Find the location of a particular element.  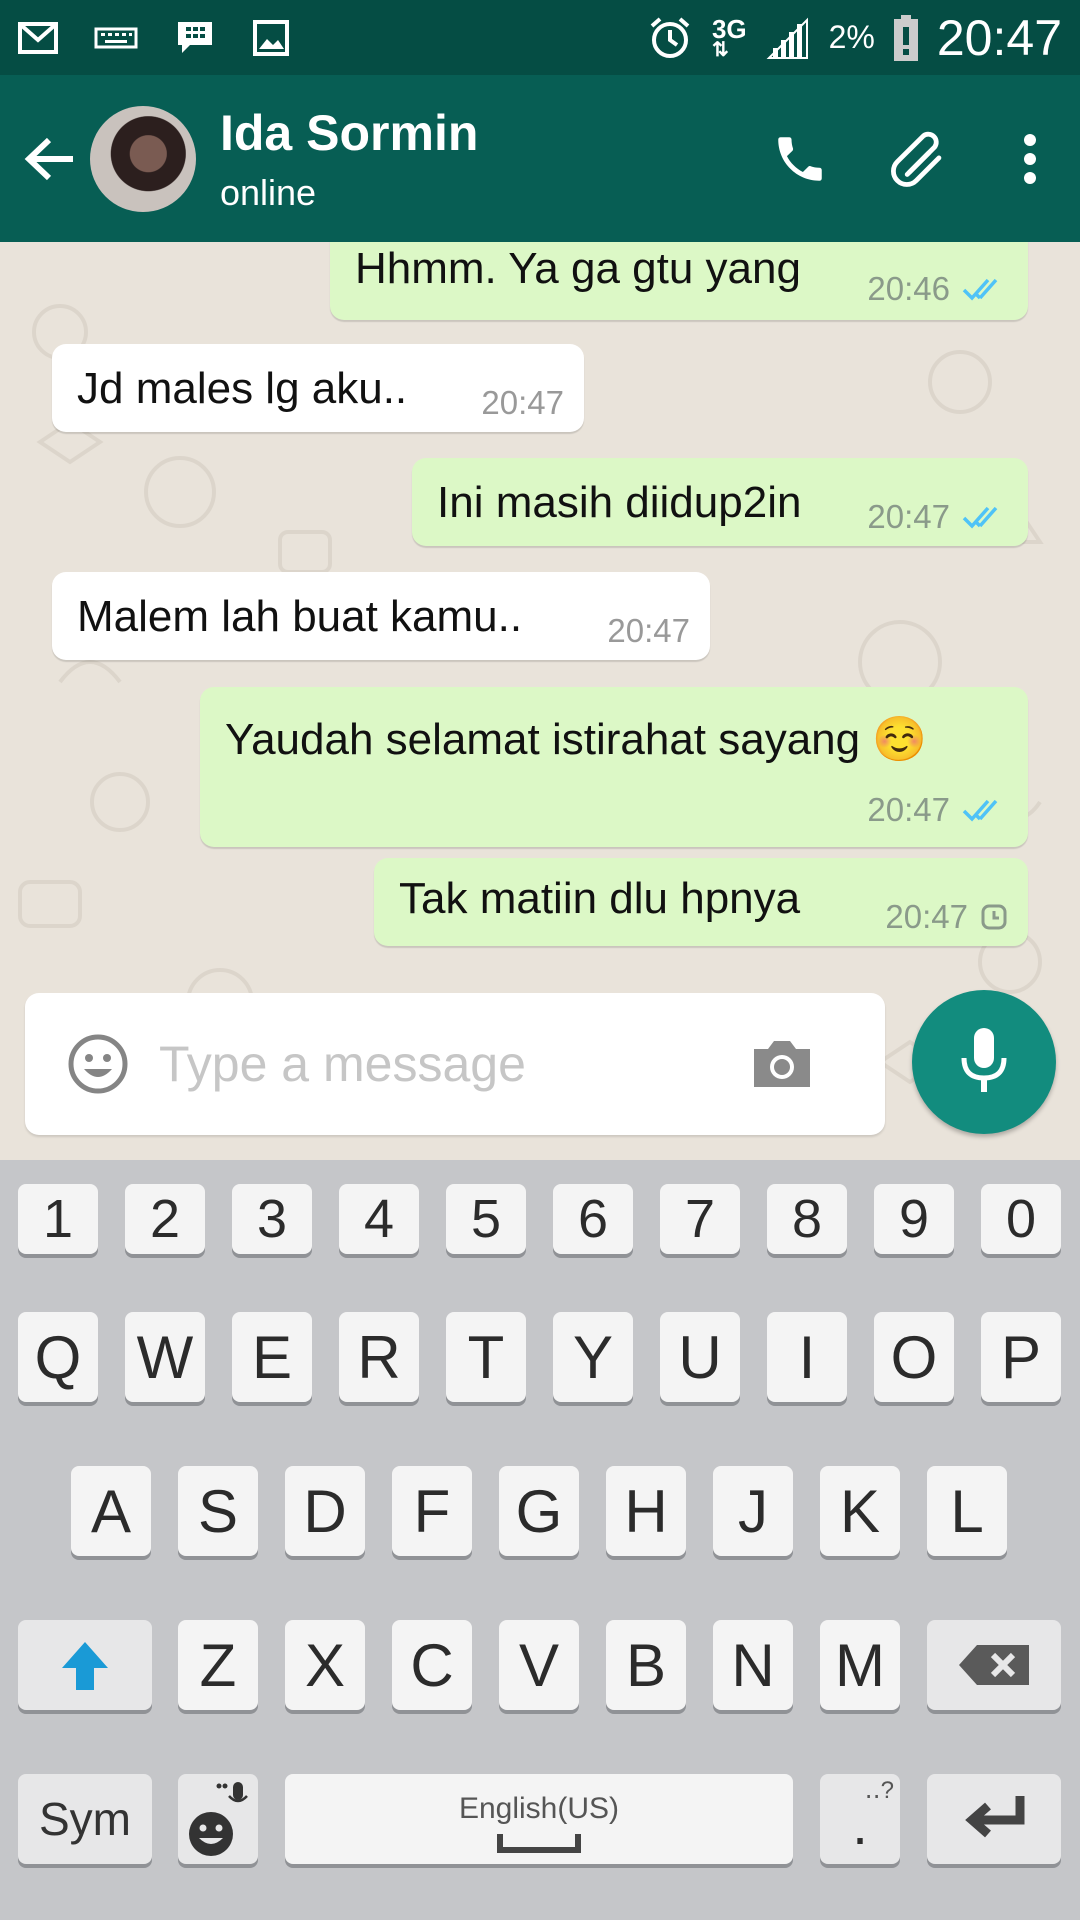

camera-button is located at coordinates (782, 1064).